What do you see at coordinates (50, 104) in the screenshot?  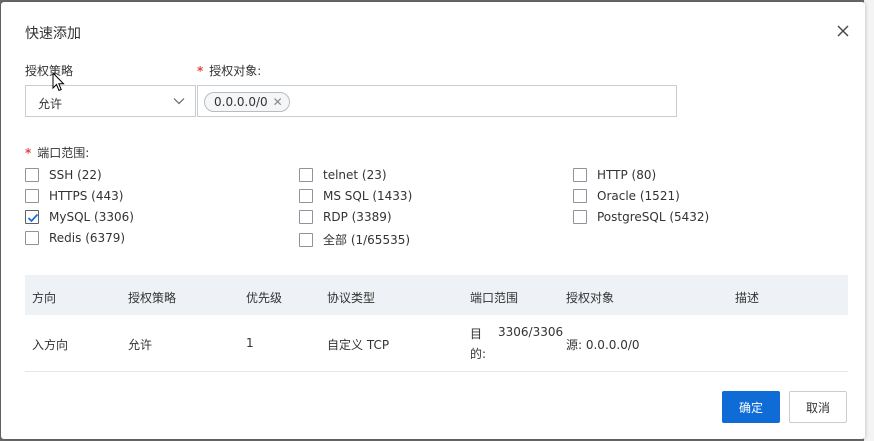 I see `policy-select-value: 允许` at bounding box center [50, 104].